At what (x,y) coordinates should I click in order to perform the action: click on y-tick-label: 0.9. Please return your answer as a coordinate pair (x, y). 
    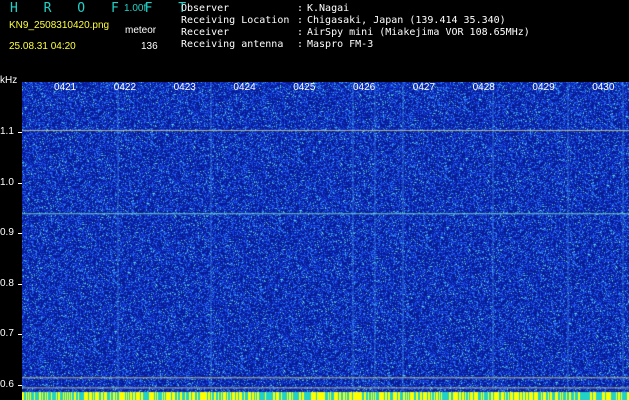
    Looking at the image, I should click on (7, 233).